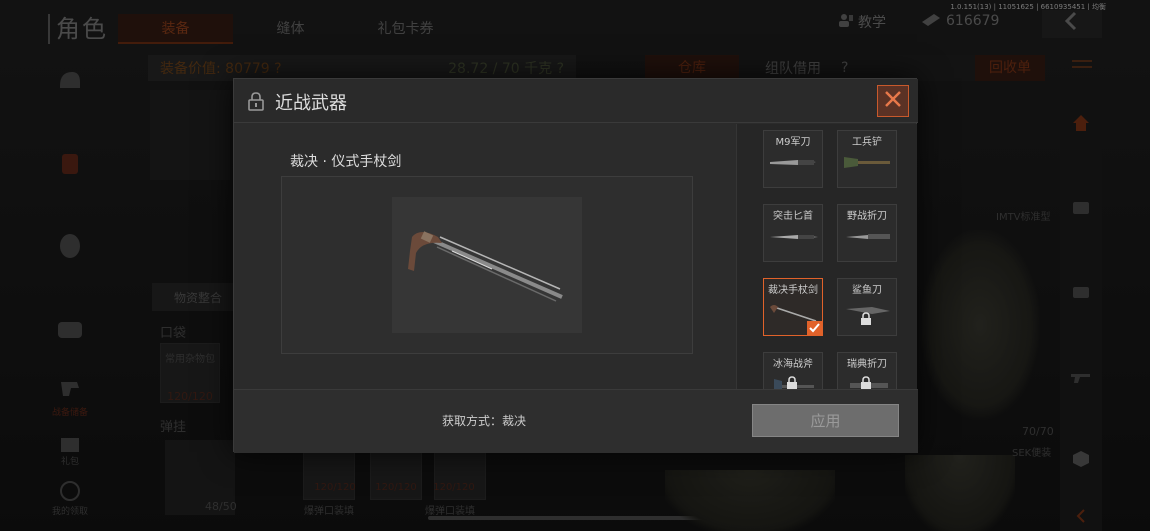 The width and height of the screenshot is (1150, 531). I want to click on weapon-card-m9: M9军刀, so click(793, 159).